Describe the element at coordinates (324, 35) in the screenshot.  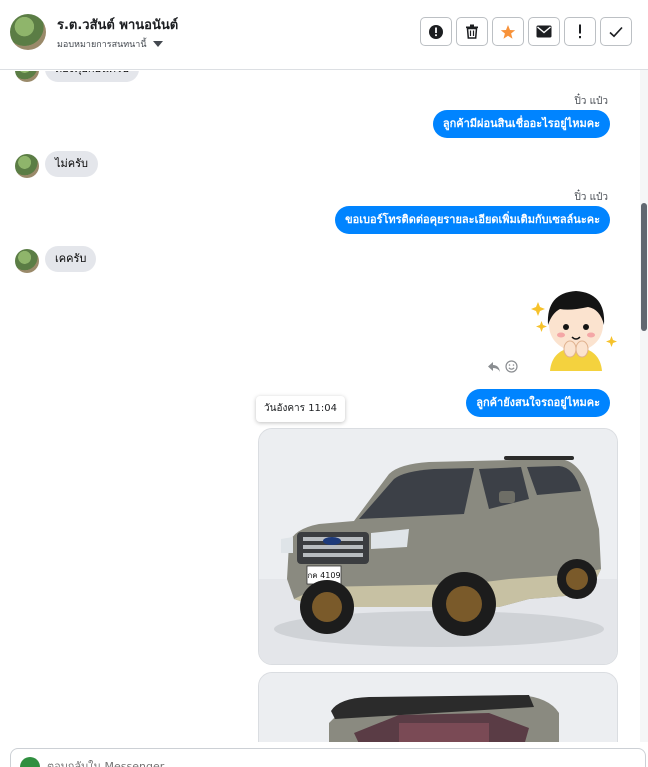
I see `conversation-header: ร.ต.วสันต์ พานอนันต์ มอบหมายการสนทนานี้` at that location.